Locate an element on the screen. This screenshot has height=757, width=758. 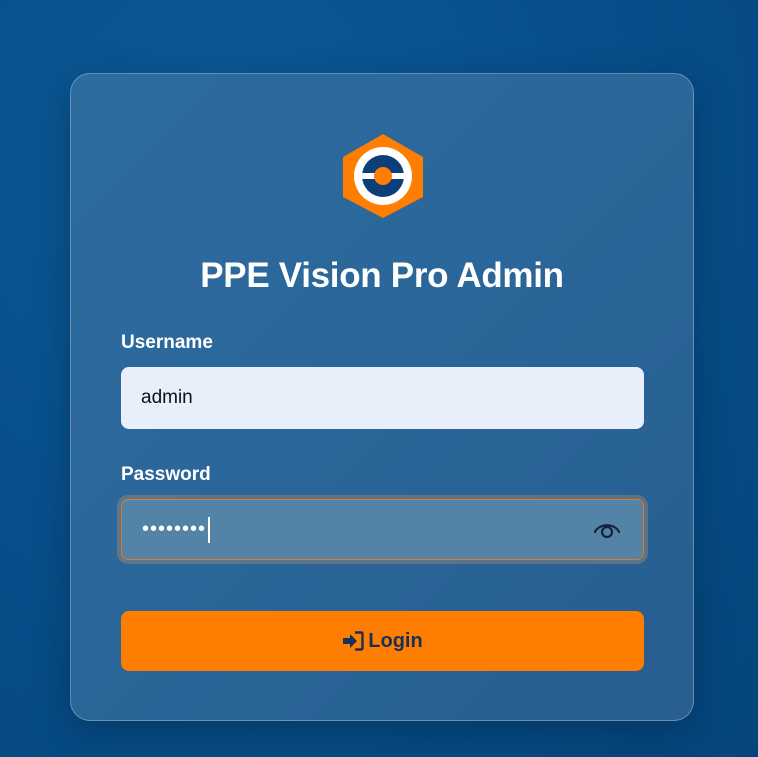
username-value: admin is located at coordinates (167, 397).